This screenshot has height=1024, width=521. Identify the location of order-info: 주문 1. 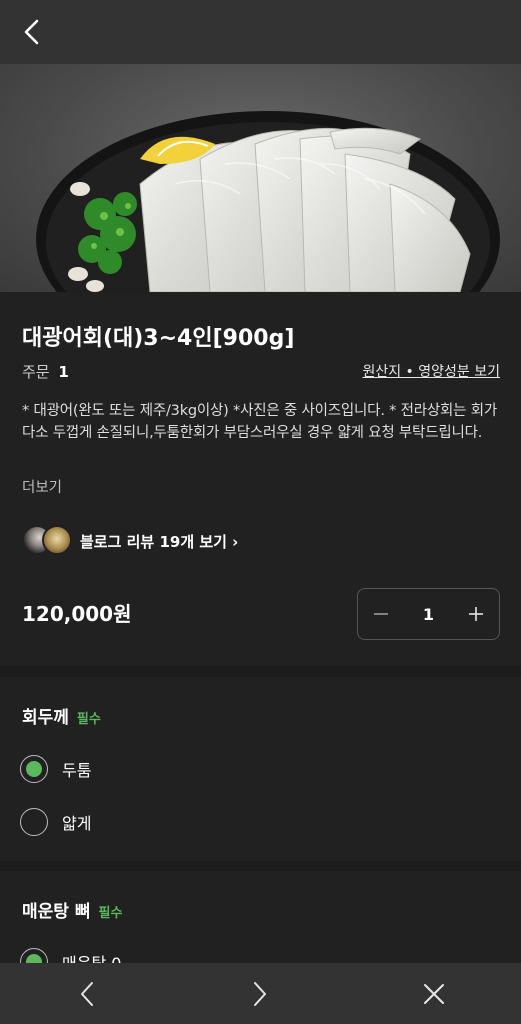
(45, 371).